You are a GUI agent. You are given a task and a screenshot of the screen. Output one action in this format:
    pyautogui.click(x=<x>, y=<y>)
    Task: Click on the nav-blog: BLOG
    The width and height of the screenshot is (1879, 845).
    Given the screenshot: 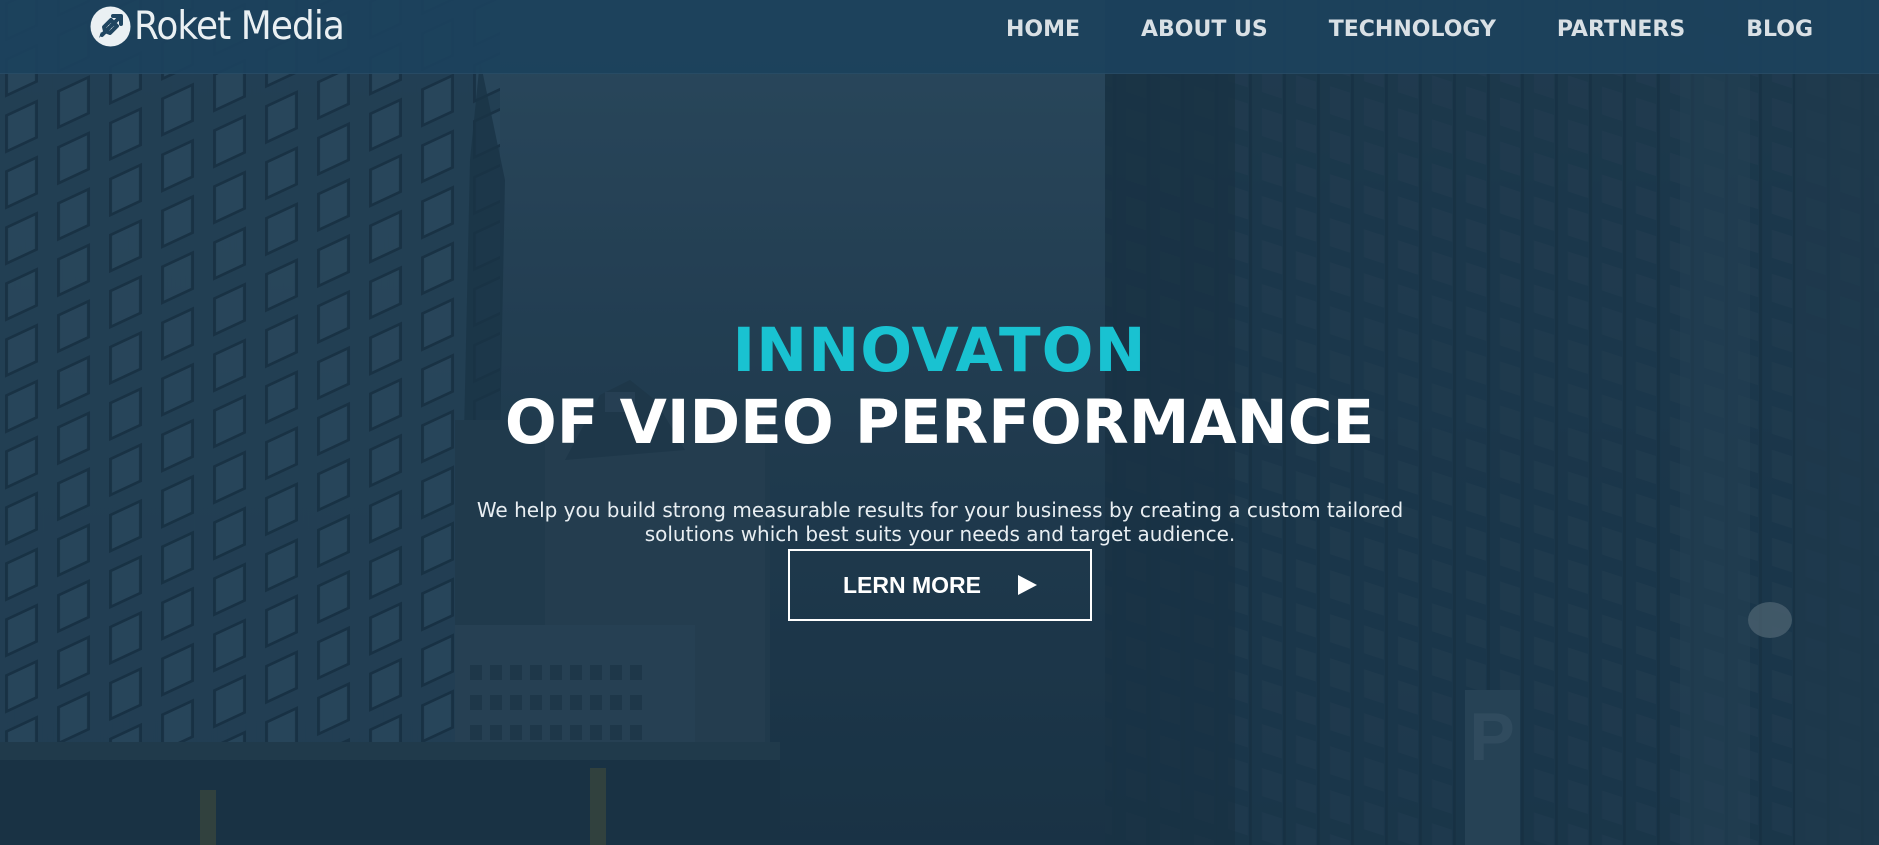 What is the action you would take?
    pyautogui.click(x=1779, y=30)
    